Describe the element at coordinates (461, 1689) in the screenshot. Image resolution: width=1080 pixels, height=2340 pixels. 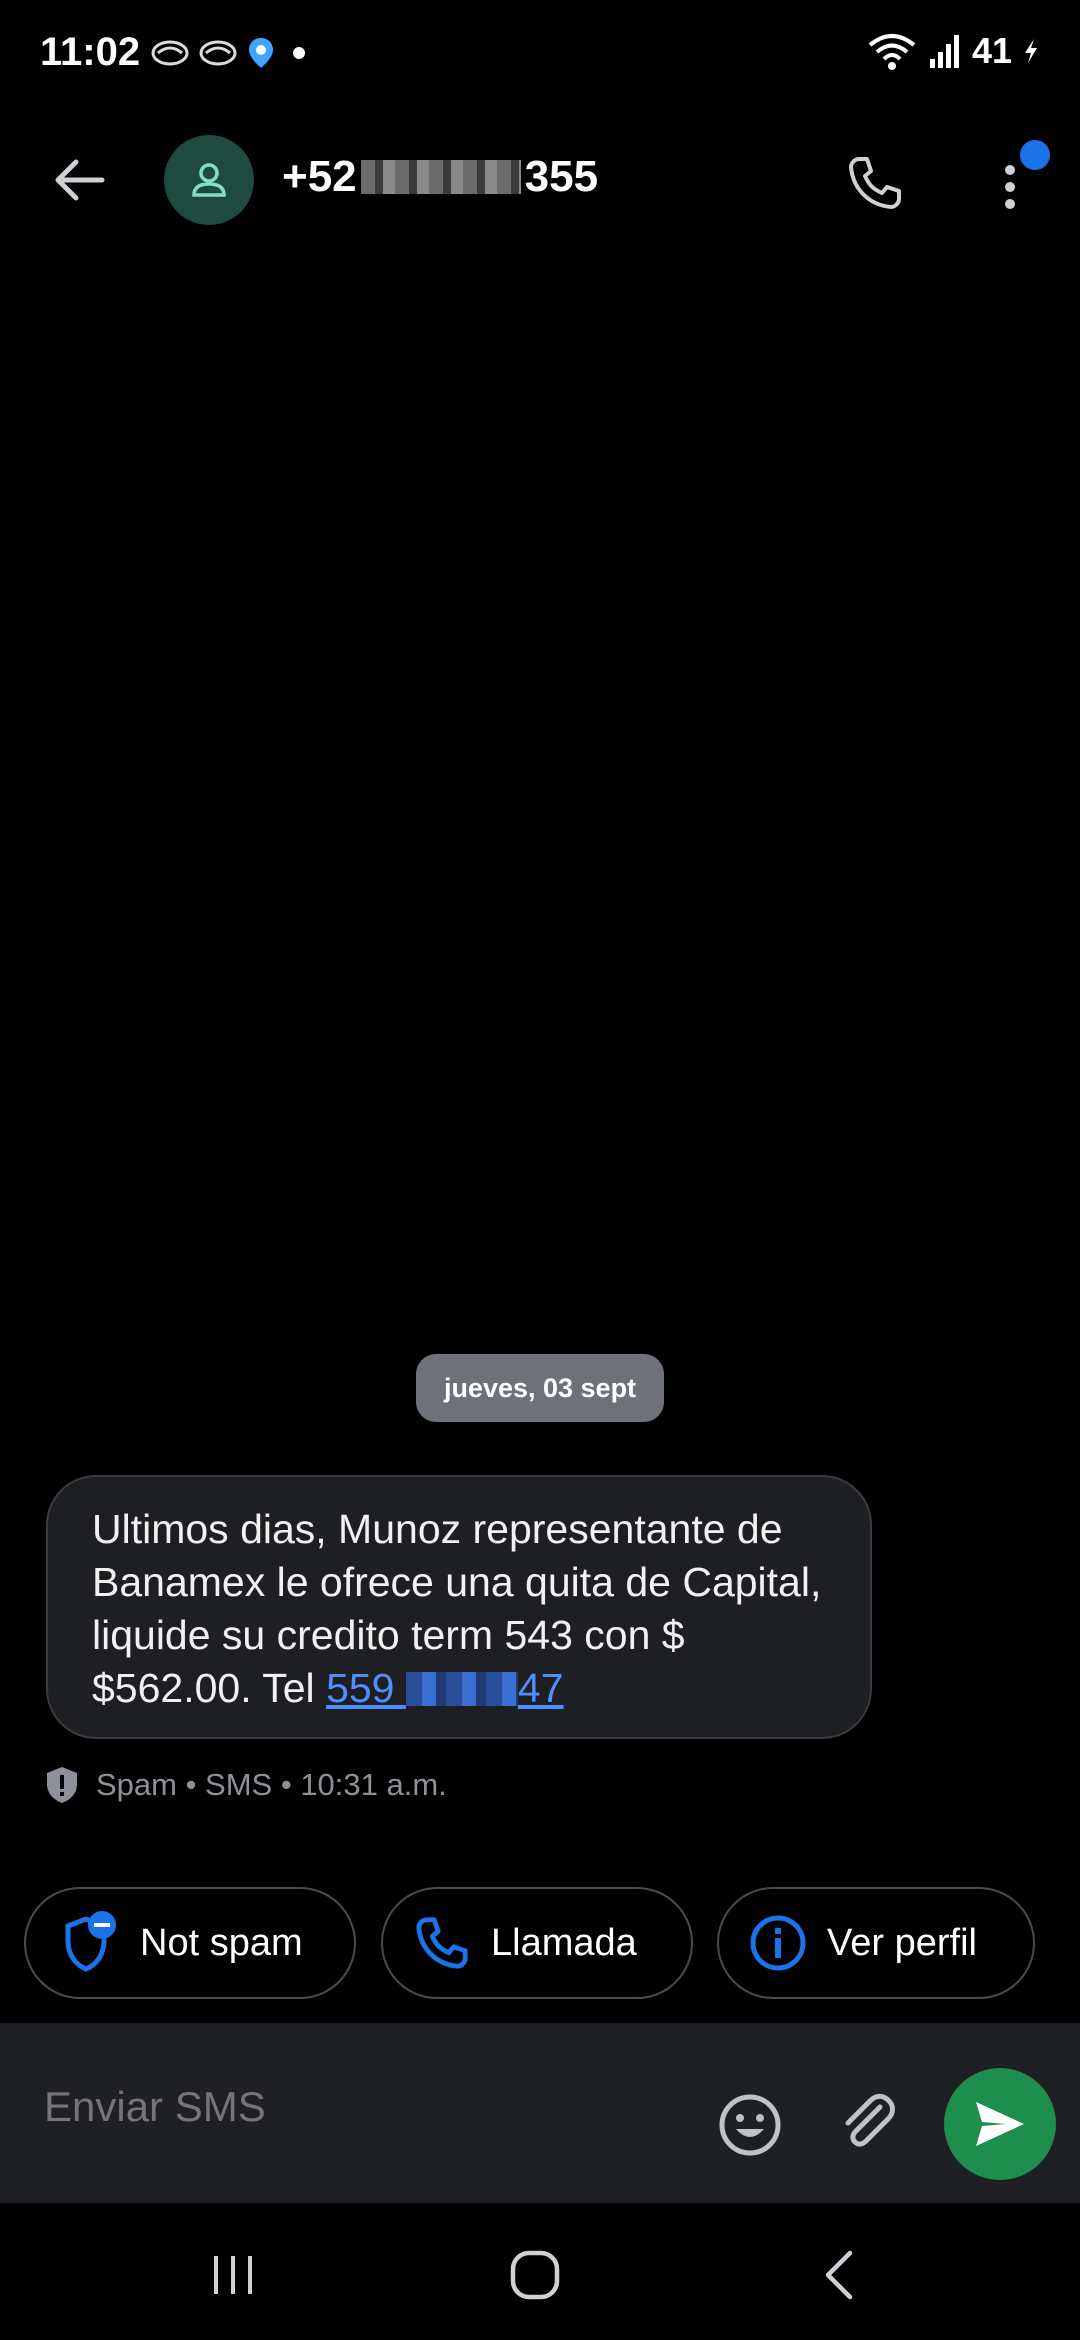
I see `redacted-link-digits` at that location.